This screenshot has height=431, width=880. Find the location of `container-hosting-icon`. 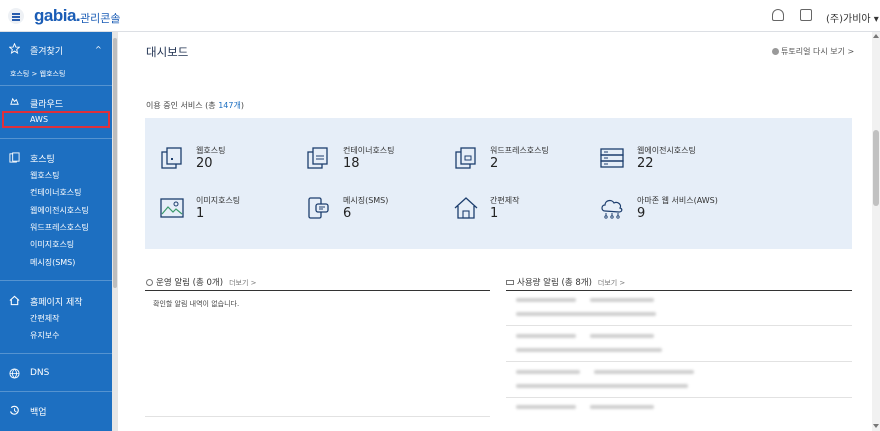

container-hosting-icon is located at coordinates (317, 158).